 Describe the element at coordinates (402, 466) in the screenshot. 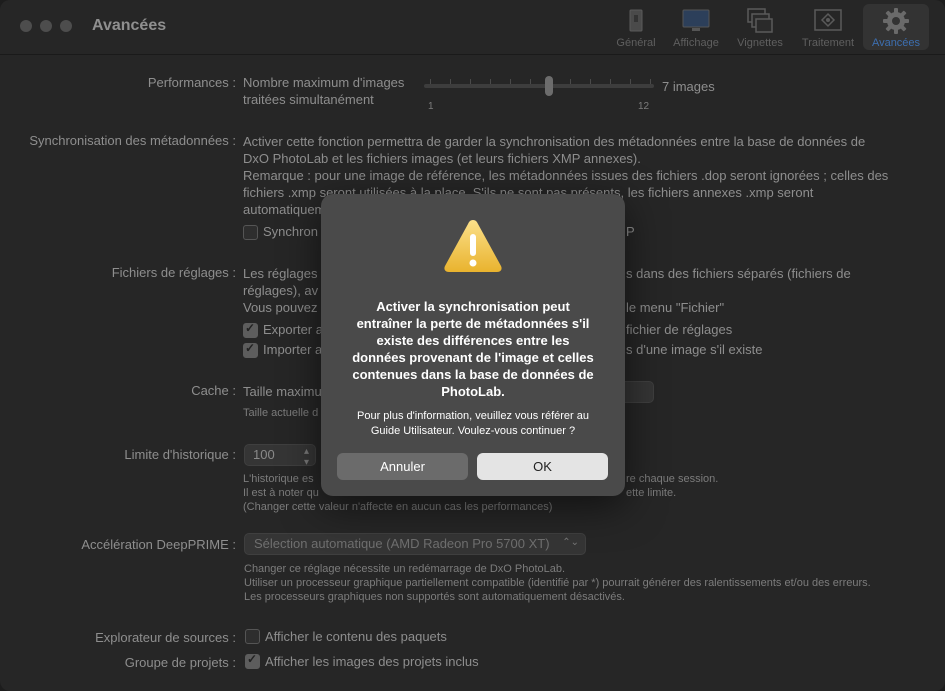

I see `cancel-button: Annuler` at that location.